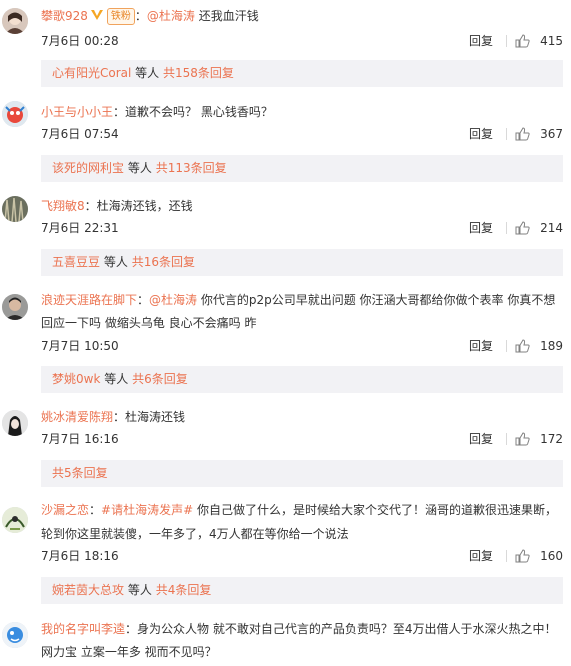 The height and width of the screenshot is (666, 571). Describe the element at coordinates (551, 439) in the screenshot. I see `like-count: 172` at that location.